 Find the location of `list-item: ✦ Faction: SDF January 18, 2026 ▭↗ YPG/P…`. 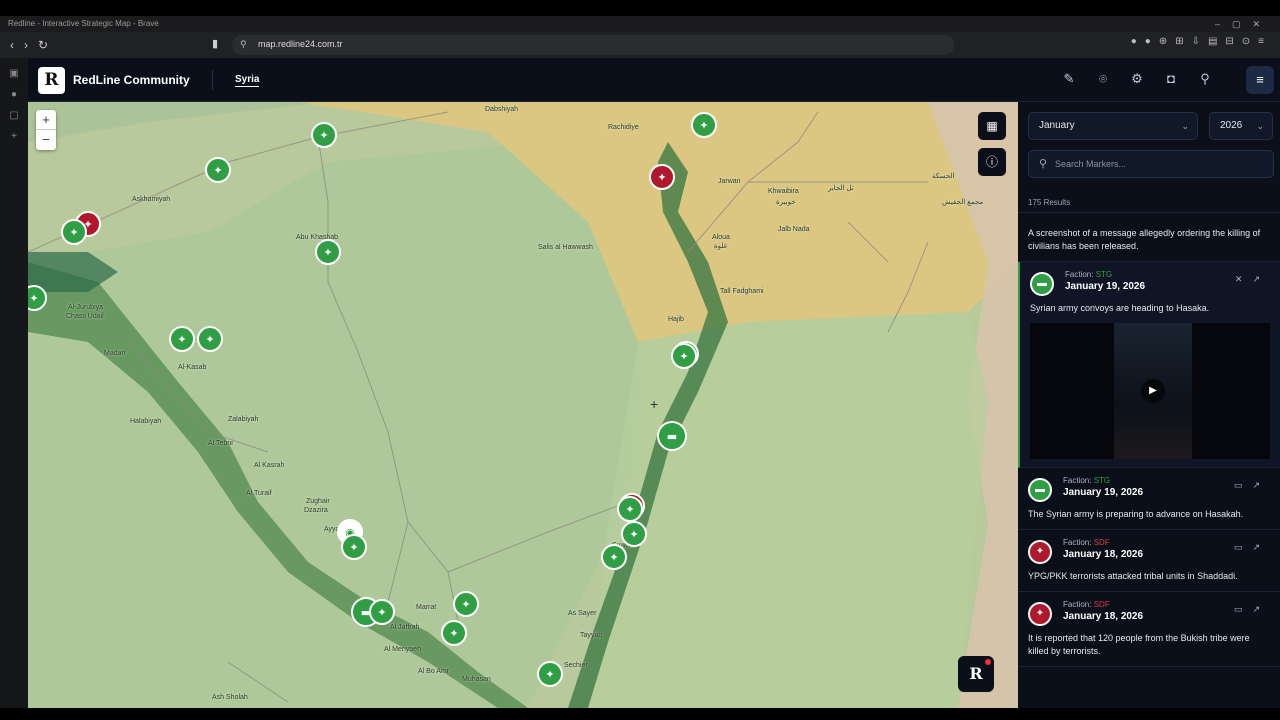

list-item: ✦ Faction: SDF January 18, 2026 ▭↗ YPG/P… is located at coordinates (1149, 561).